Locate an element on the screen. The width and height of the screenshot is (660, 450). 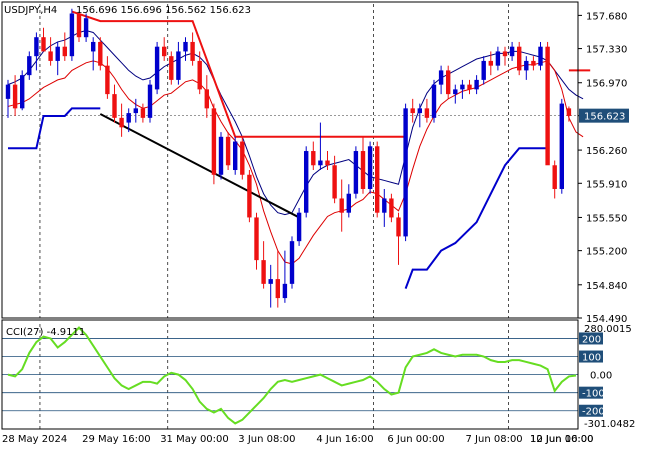
price-tick-label: 156.260 is located at coordinates (606, 151).